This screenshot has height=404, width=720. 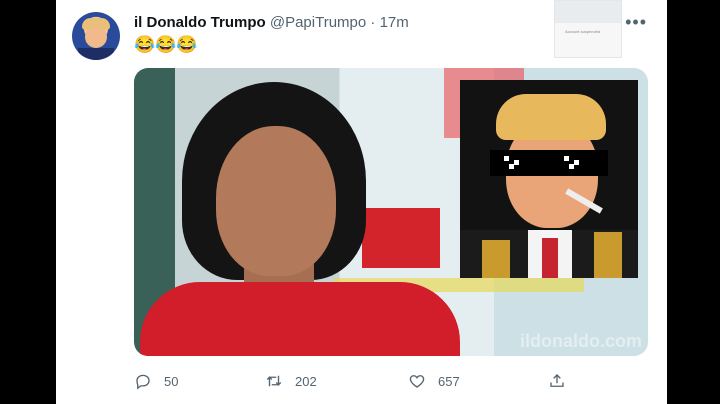 I want to click on account-suspended-thumbnail: Account suspended, so click(x=588, y=29).